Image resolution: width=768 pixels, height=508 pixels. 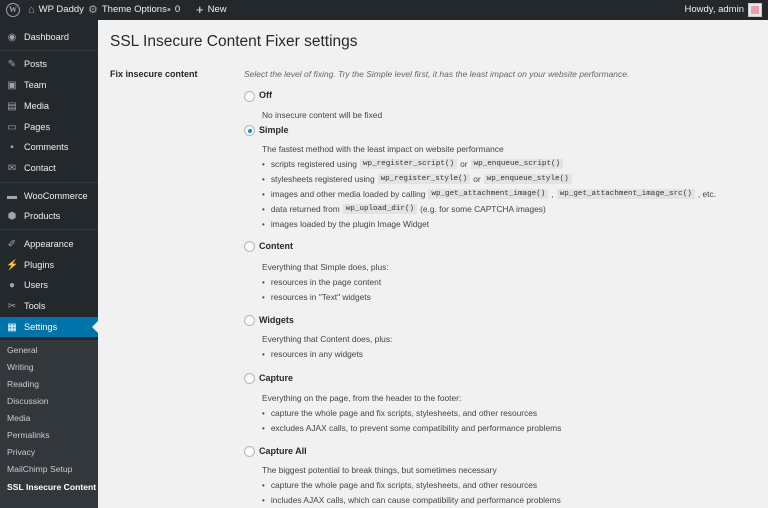 I want to click on sidebar-item-label: Products, so click(x=42, y=216).